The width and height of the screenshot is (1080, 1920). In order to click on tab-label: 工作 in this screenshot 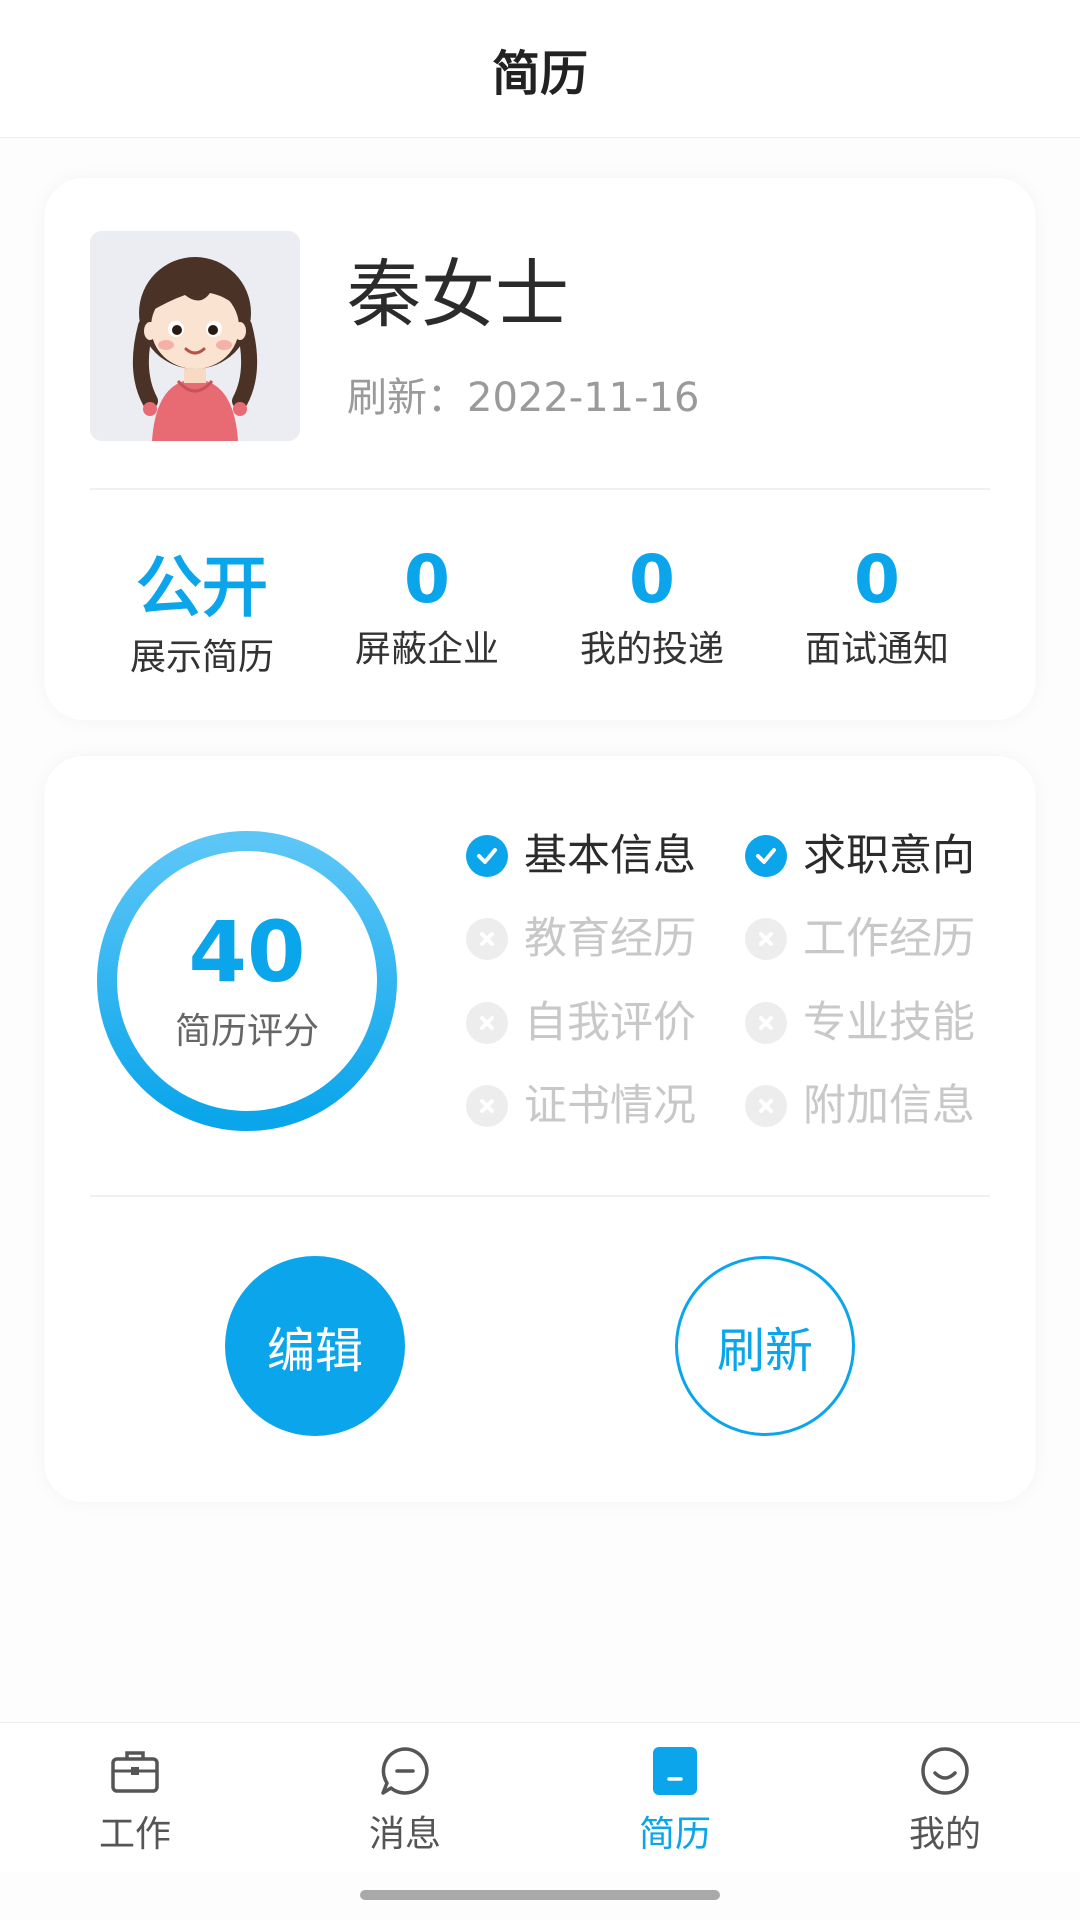, I will do `click(134, 1834)`.